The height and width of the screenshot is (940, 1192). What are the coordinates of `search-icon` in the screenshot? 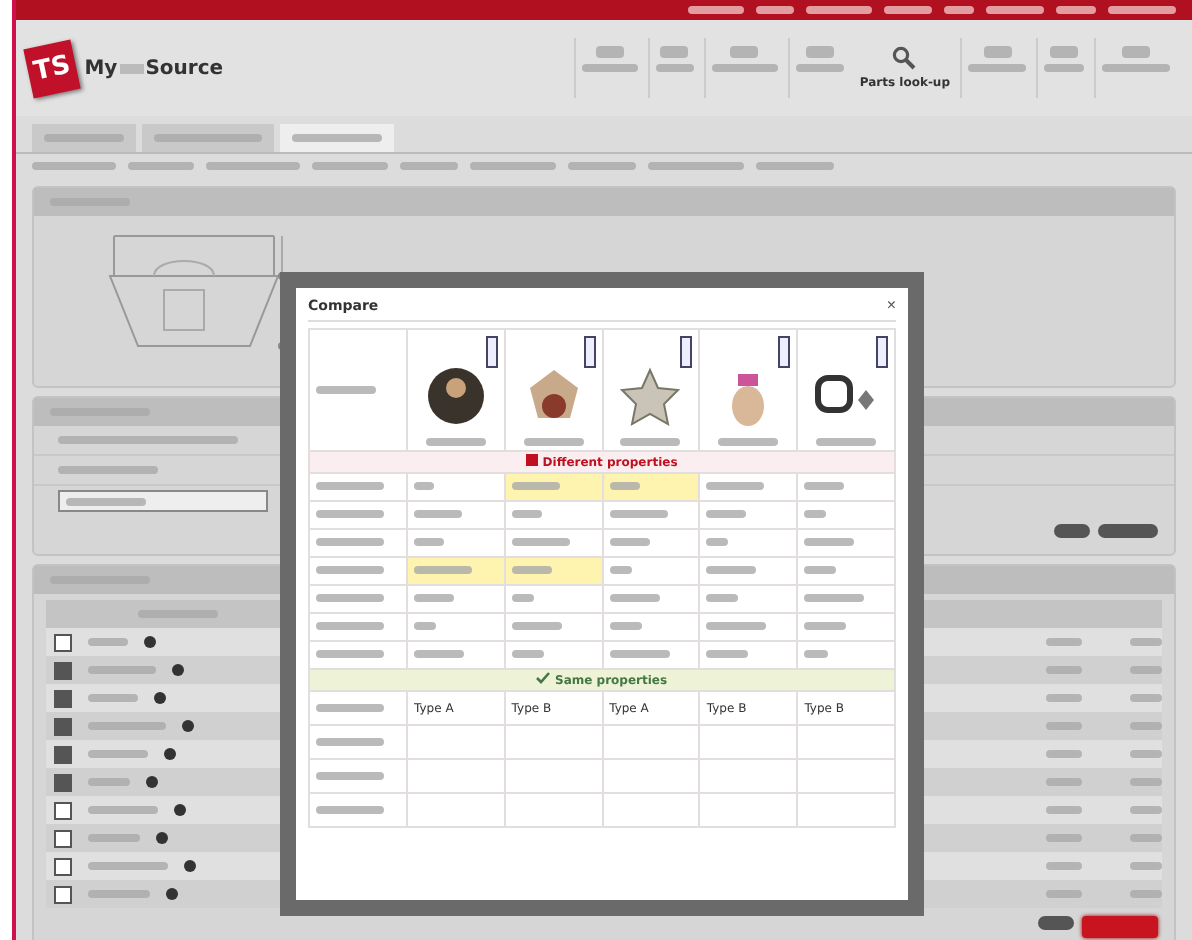 It's located at (904, 58).